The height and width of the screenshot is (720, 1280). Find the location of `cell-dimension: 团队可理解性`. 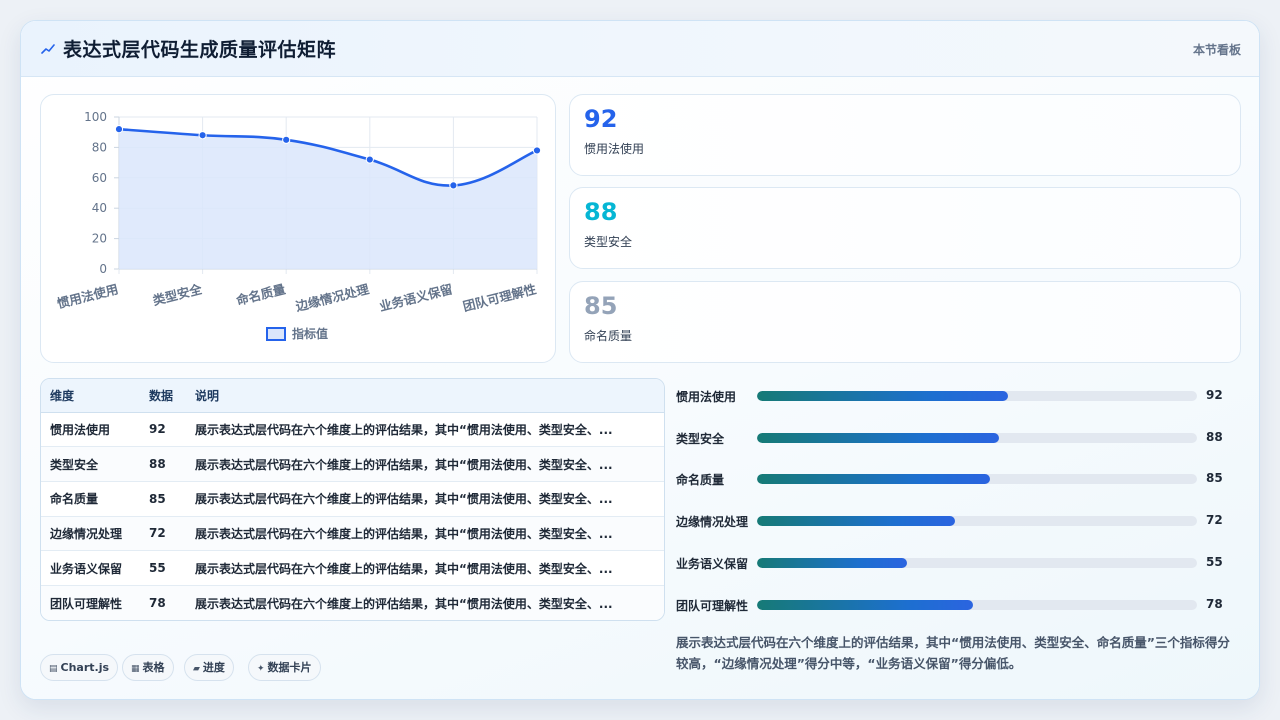

cell-dimension: 团队可理解性 is located at coordinates (90, 602).